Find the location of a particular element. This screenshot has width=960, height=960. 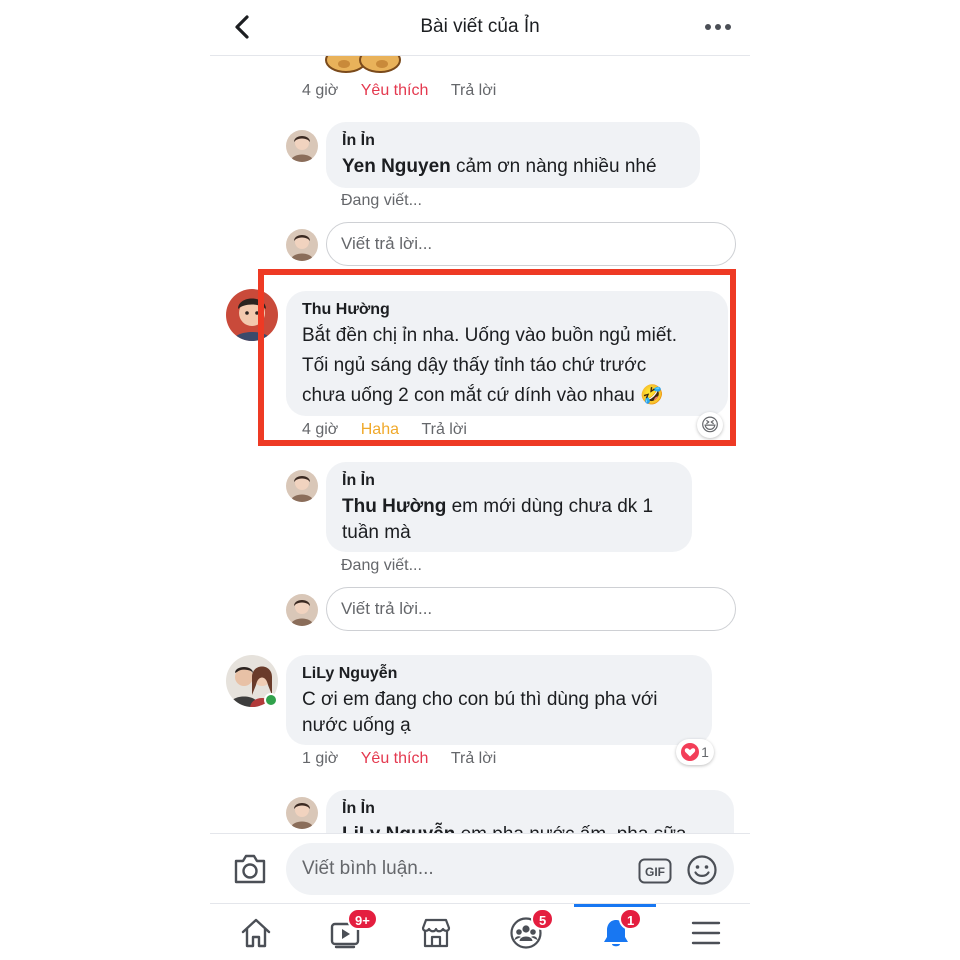

video-badge: 9+ is located at coordinates (362, 919).